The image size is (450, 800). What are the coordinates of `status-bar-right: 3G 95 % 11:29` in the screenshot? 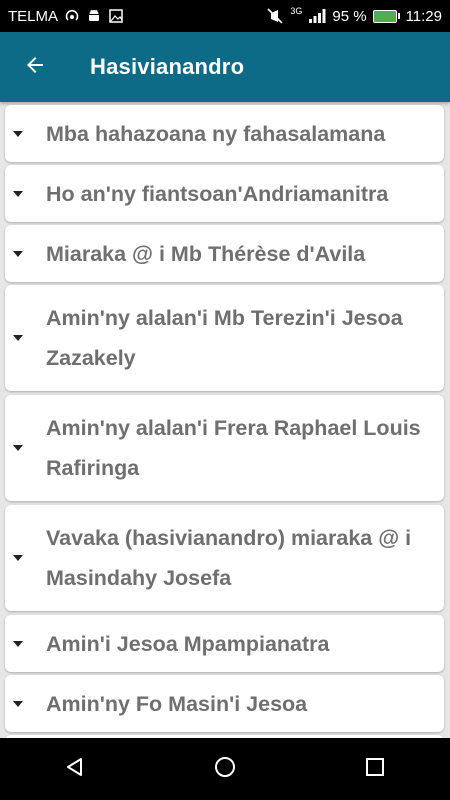 It's located at (354, 15).